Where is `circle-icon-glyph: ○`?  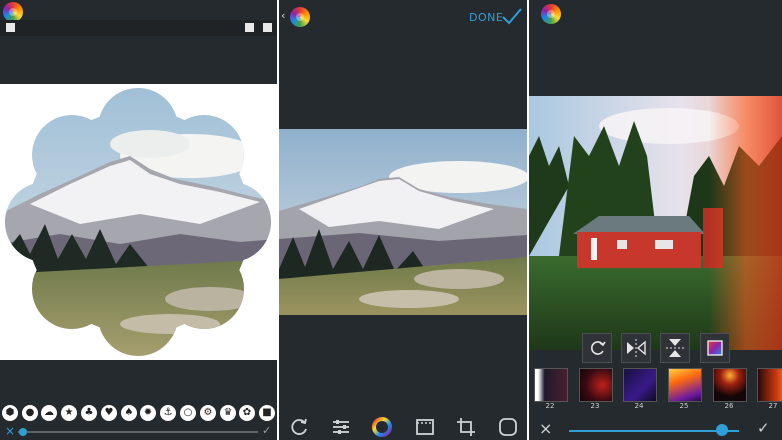
circle-icon-glyph: ○ is located at coordinates (188, 412).